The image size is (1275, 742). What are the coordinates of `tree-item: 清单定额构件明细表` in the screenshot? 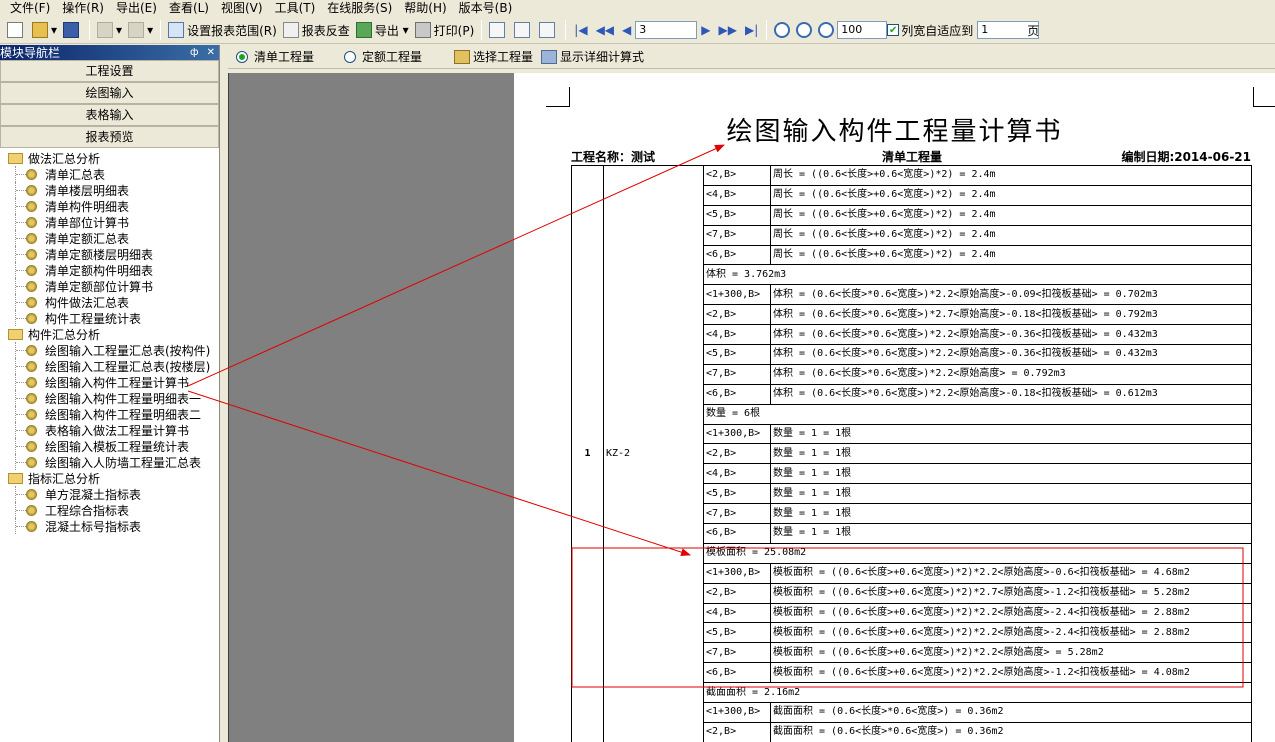 It's located at (109, 270).